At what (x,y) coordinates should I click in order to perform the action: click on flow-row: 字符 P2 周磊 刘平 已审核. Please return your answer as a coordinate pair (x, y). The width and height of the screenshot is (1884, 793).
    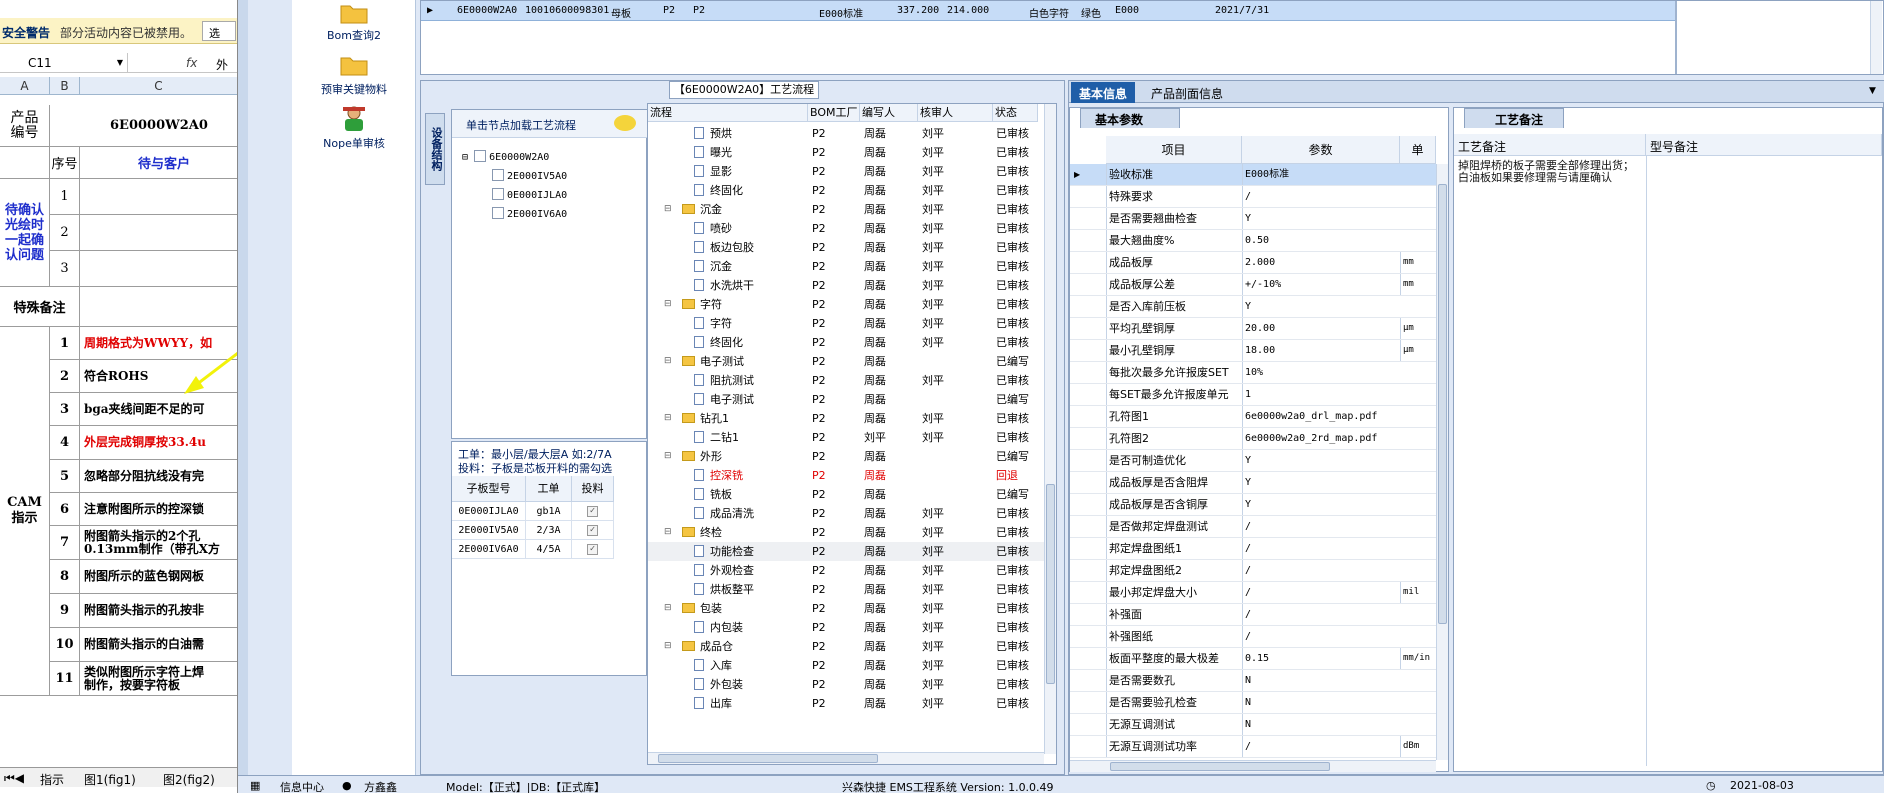
    Looking at the image, I should click on (848, 323).